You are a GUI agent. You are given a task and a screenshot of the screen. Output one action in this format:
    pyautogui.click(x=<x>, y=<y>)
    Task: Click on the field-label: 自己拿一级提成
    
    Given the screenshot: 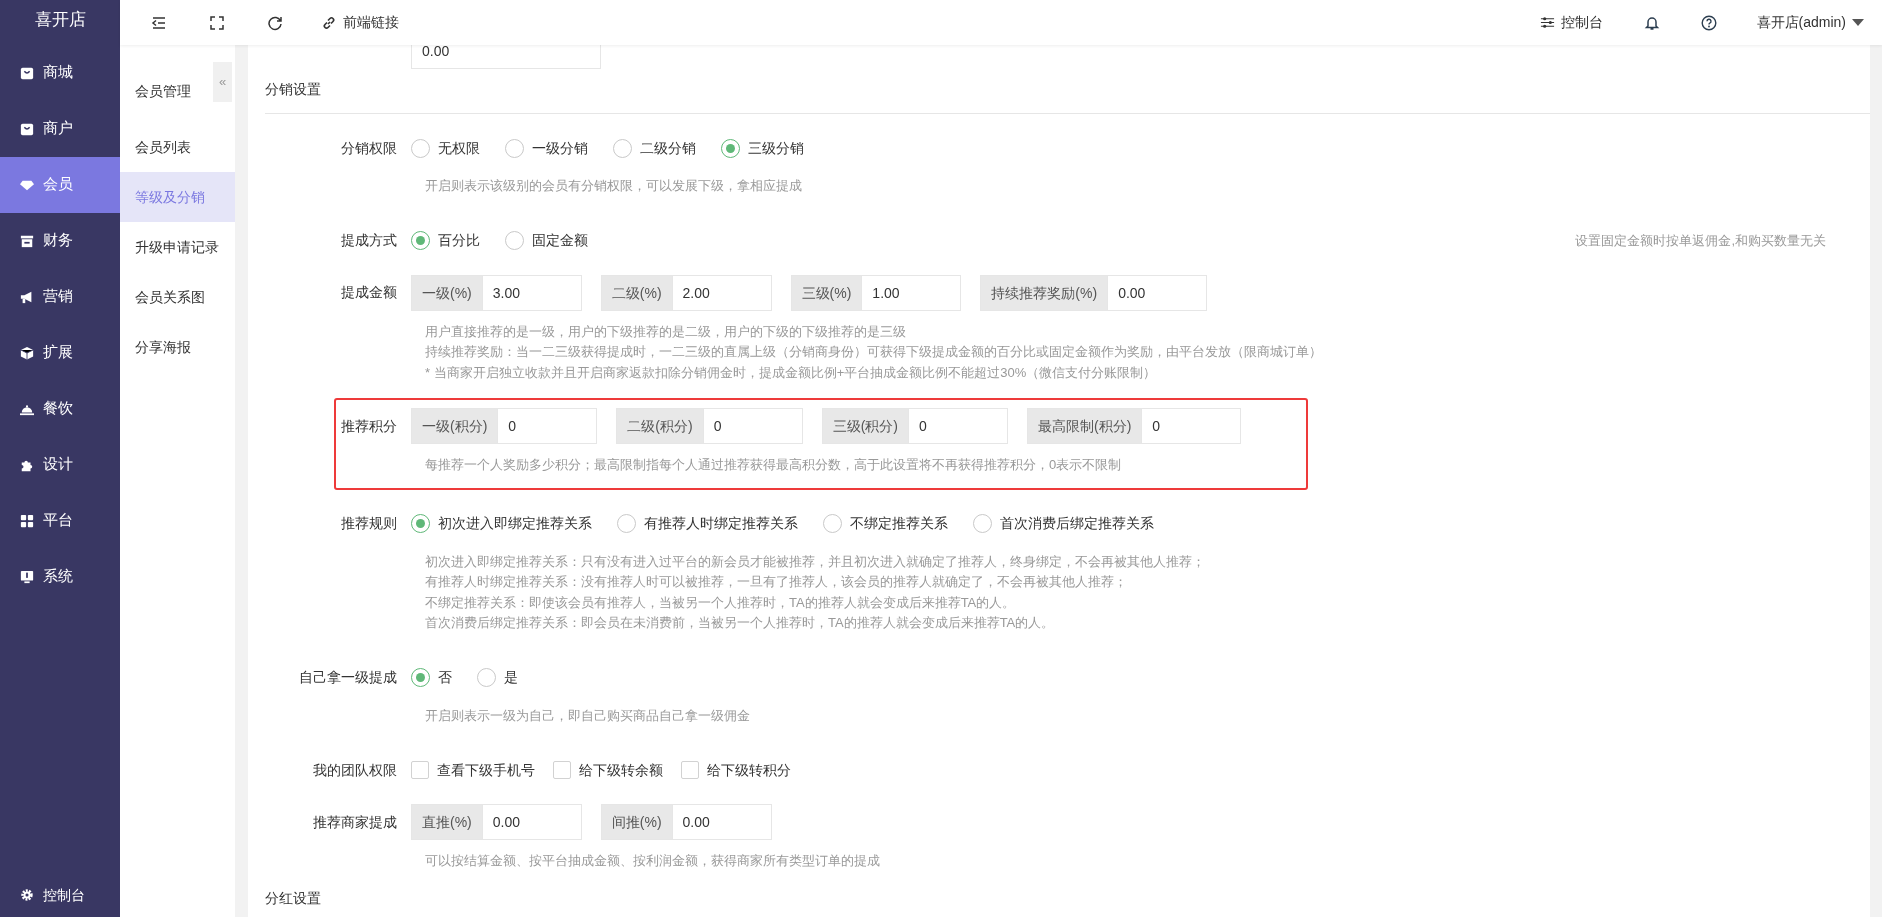 What is the action you would take?
    pyautogui.click(x=348, y=677)
    